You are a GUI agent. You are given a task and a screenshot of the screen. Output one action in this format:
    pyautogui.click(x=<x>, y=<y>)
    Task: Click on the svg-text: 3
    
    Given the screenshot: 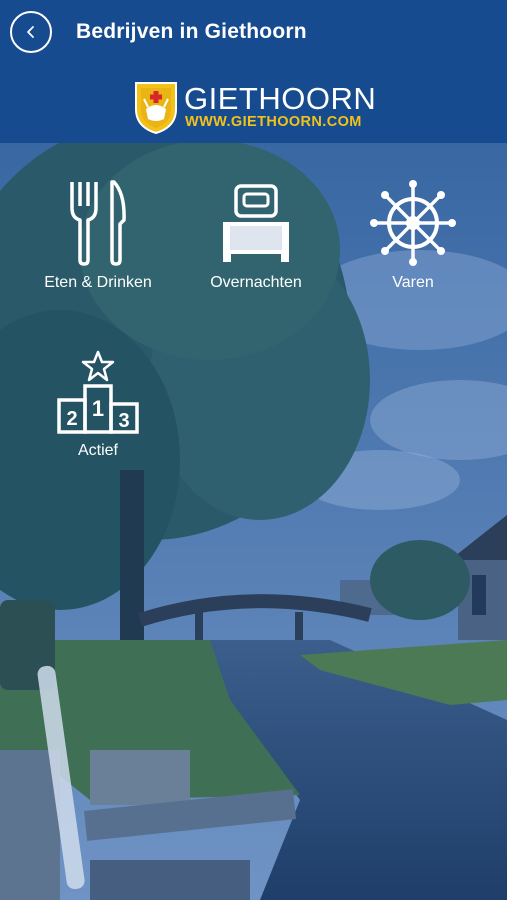 What is the action you would take?
    pyautogui.click(x=123, y=421)
    